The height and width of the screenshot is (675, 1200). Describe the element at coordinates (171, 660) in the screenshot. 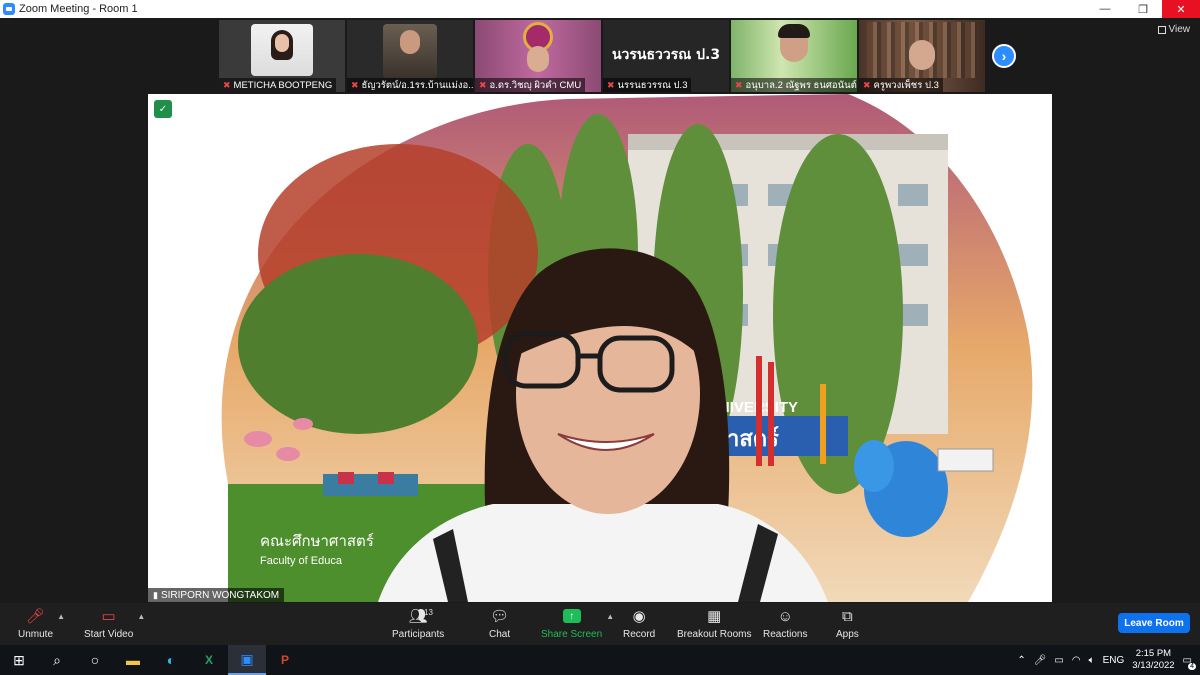

I see `edge-browser-icon: ◐` at that location.